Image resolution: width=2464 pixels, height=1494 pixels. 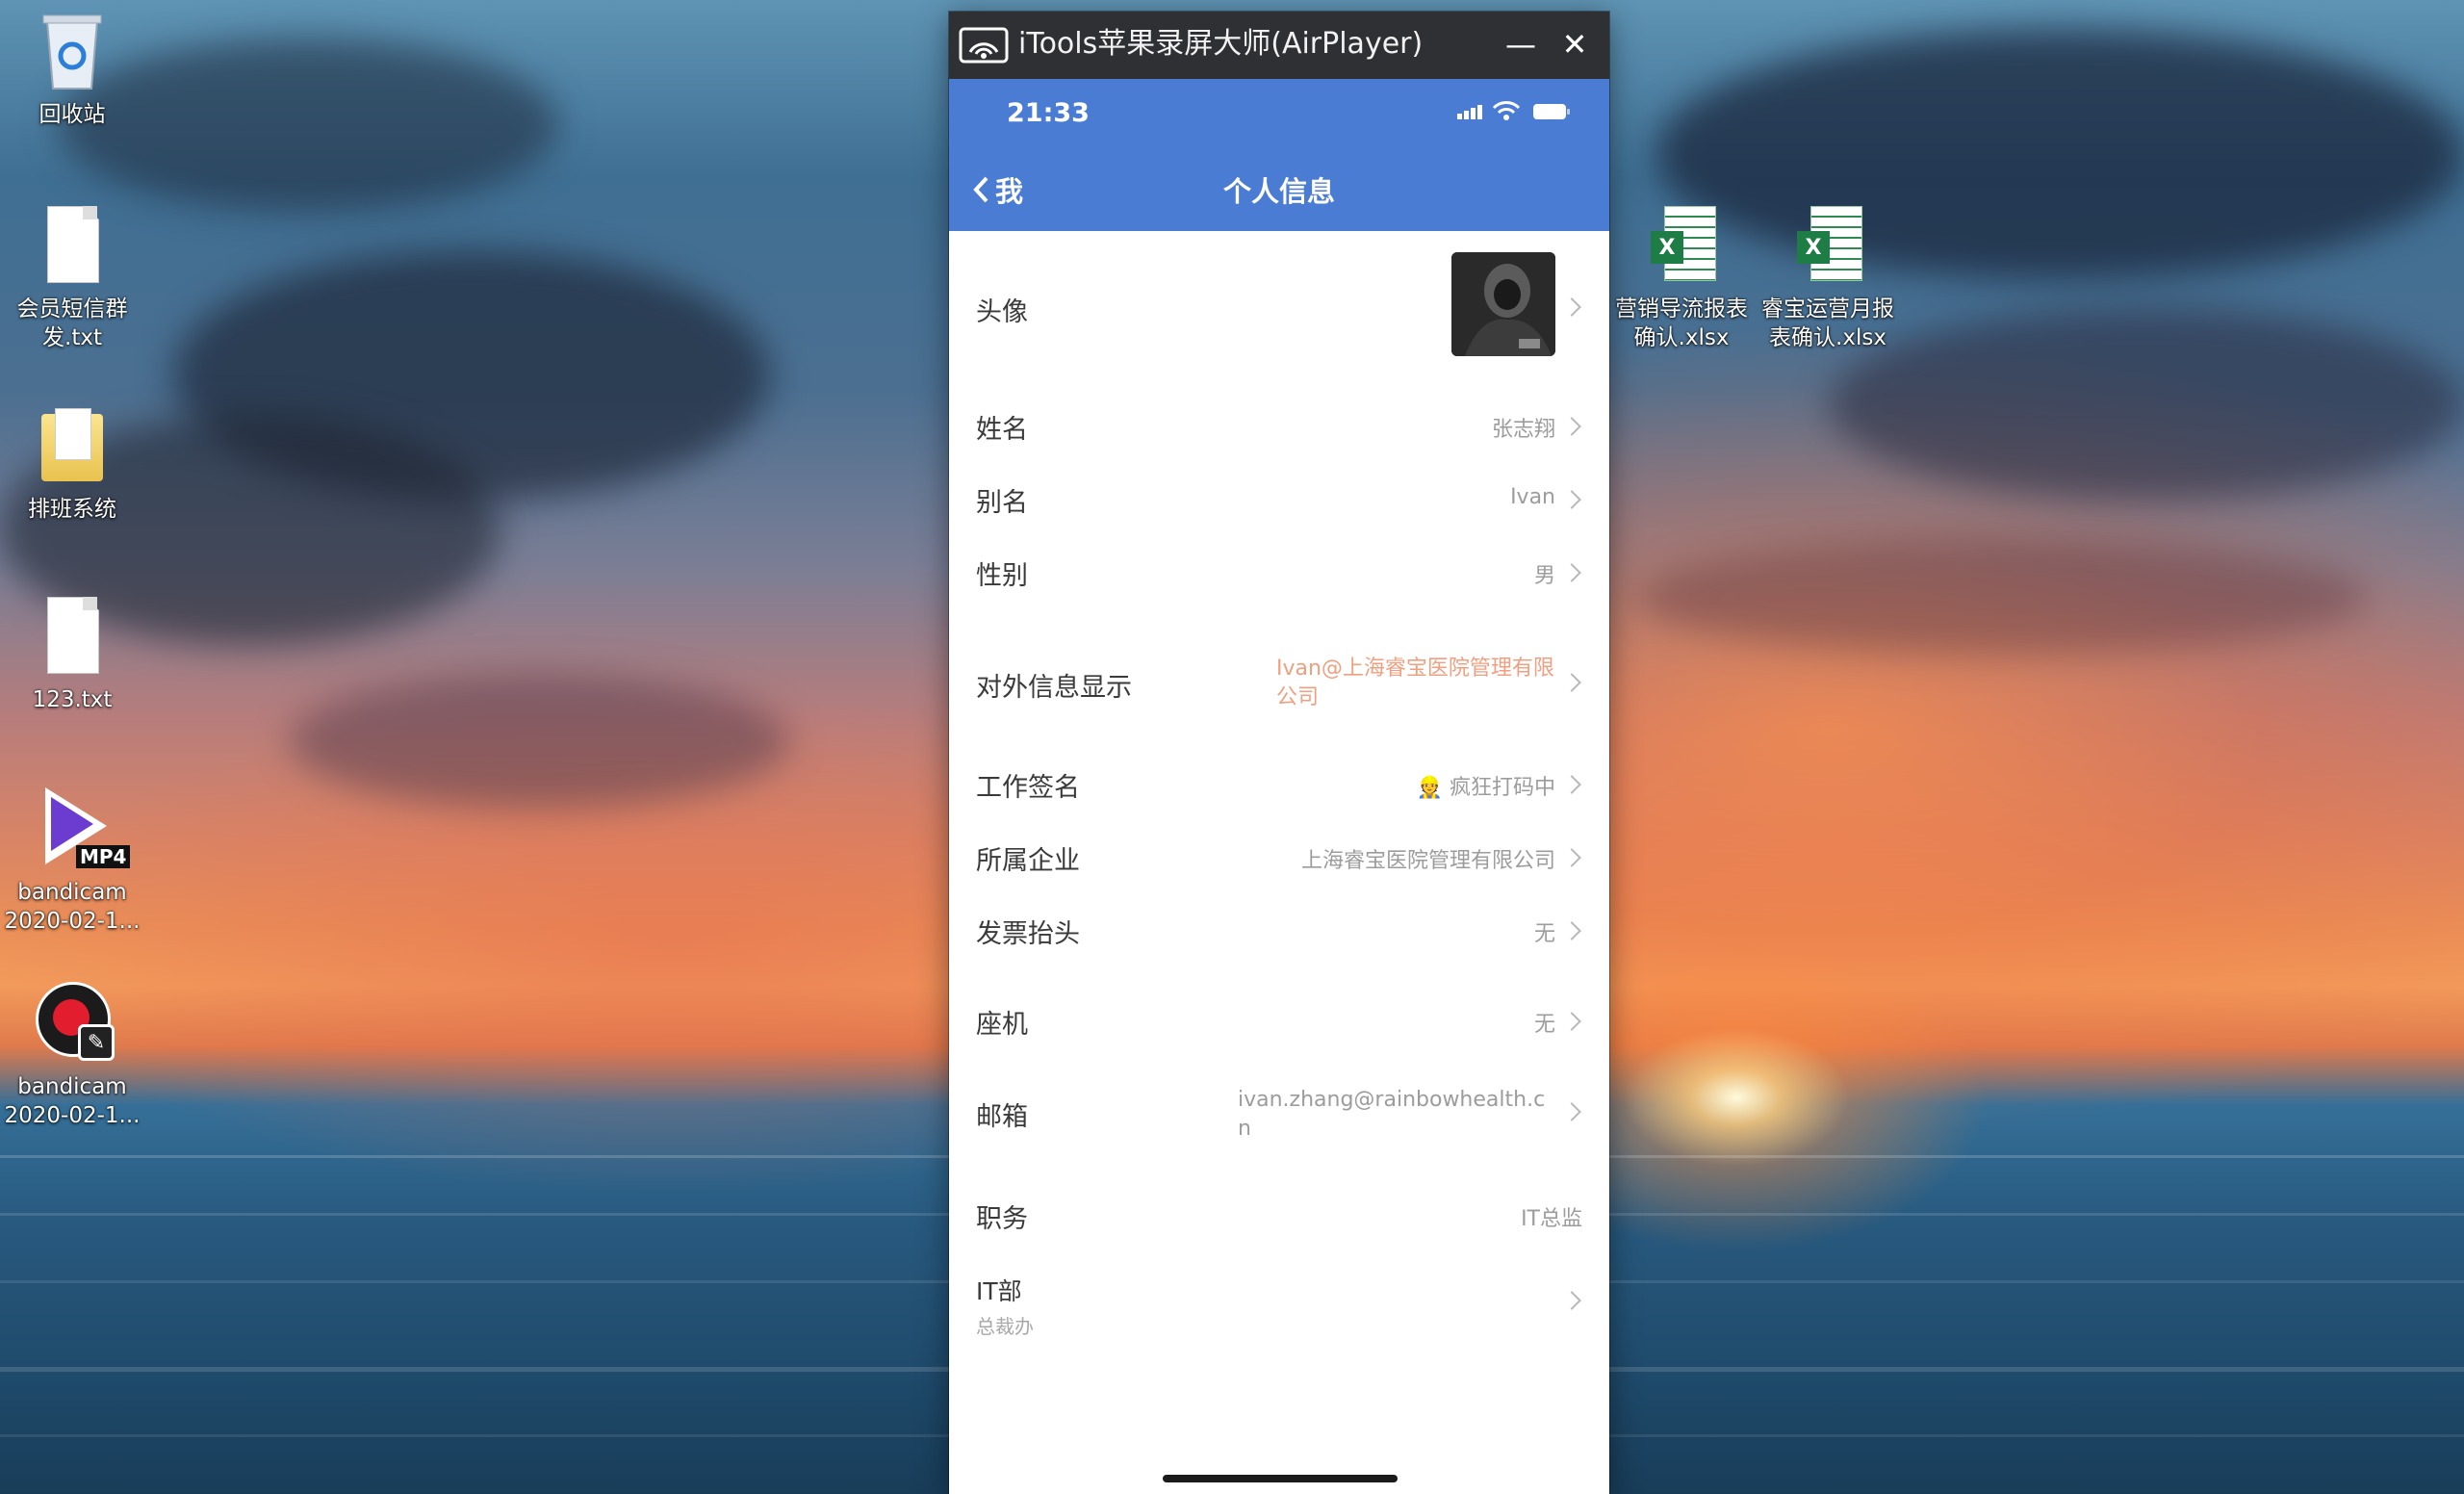 I want to click on mp4-video-icon: MP4, so click(x=82, y=829).